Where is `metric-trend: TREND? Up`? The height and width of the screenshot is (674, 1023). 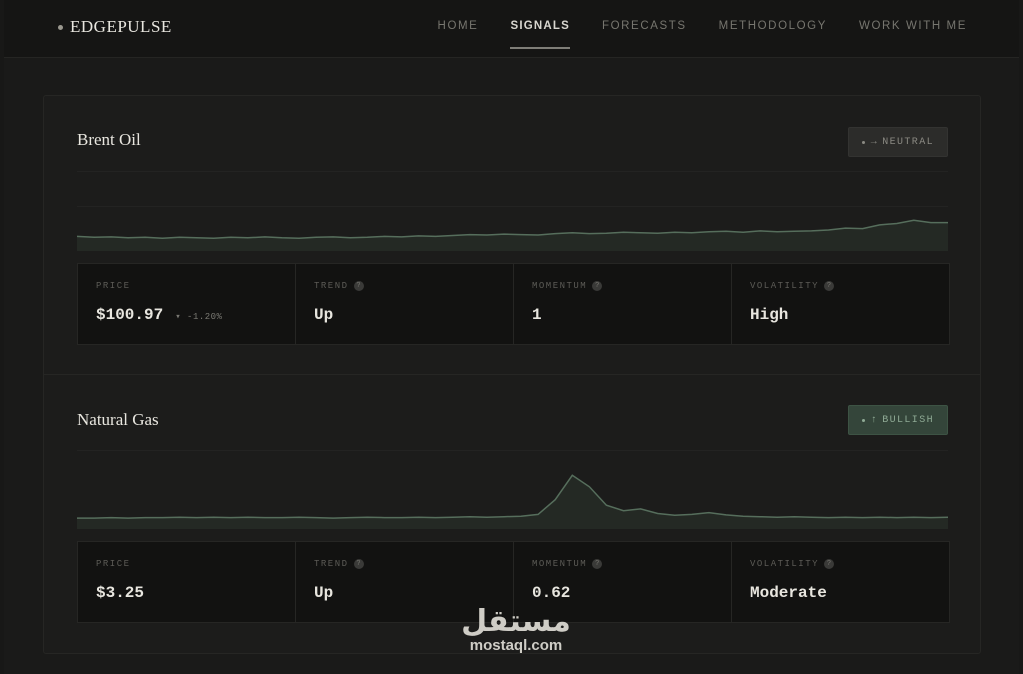 metric-trend: TREND? Up is located at coordinates (405, 304).